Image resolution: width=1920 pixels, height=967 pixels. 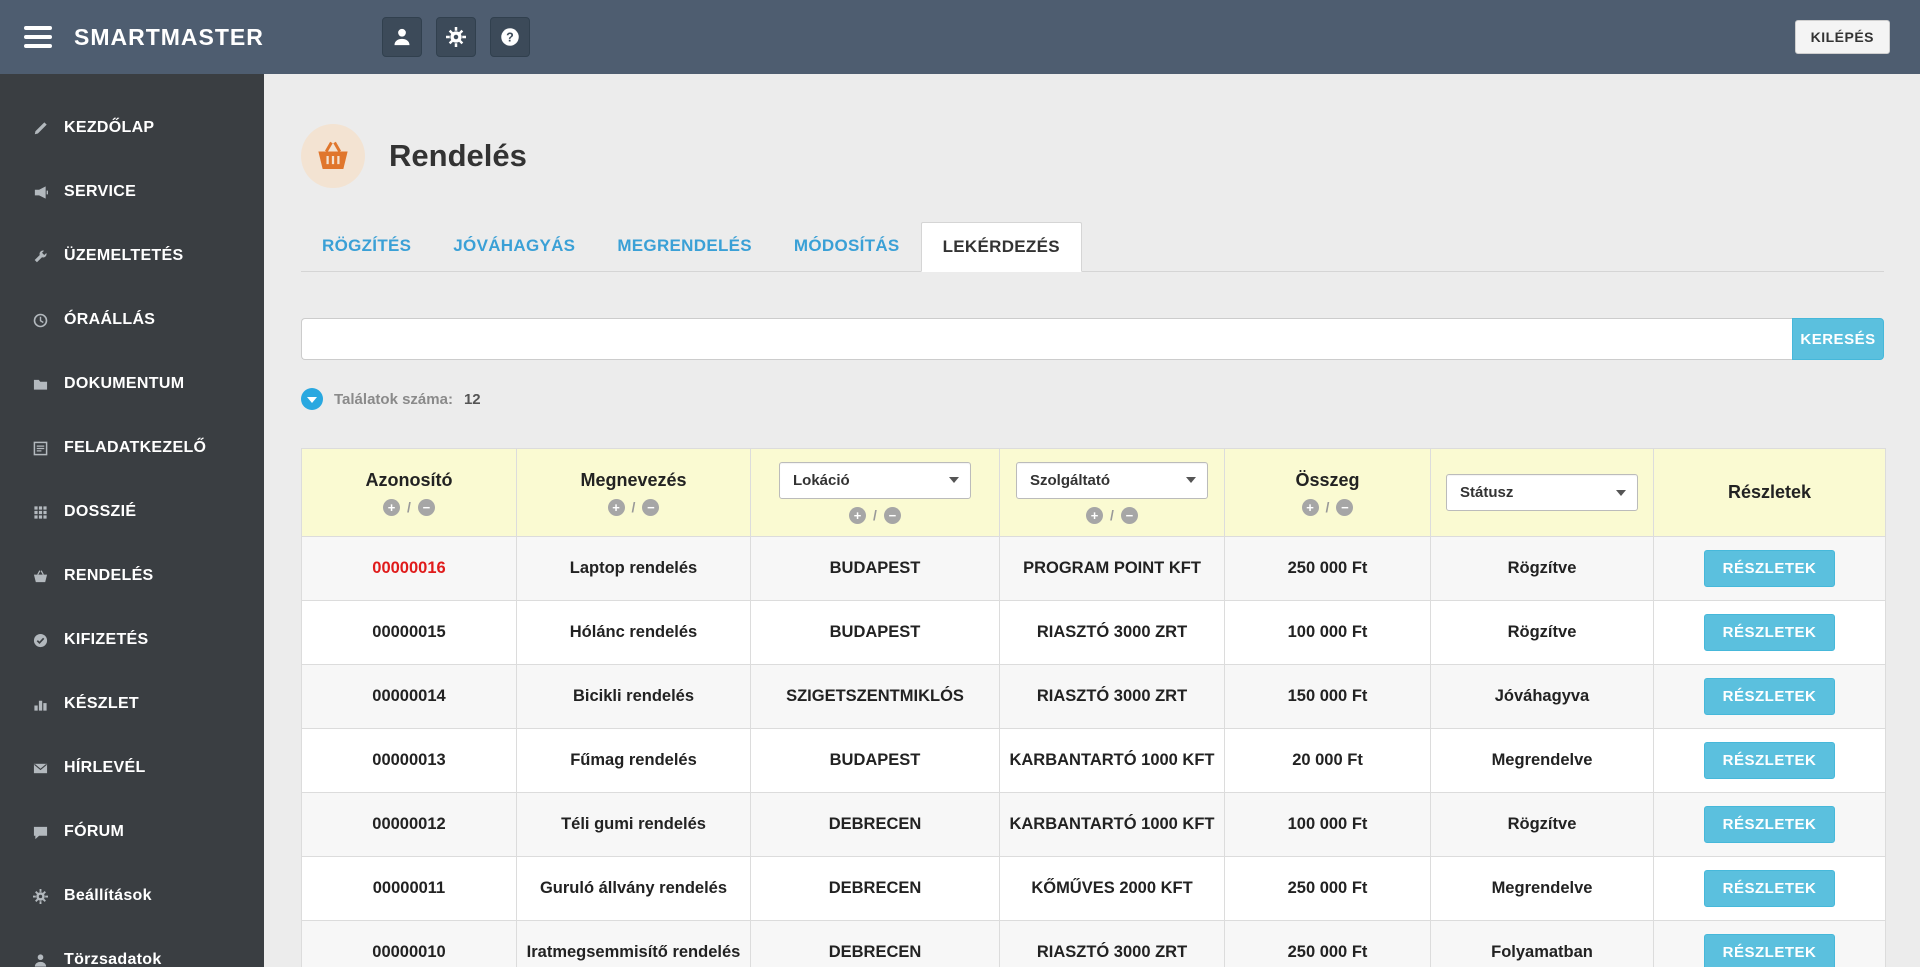 I want to click on gear-icon, so click(x=40, y=896).